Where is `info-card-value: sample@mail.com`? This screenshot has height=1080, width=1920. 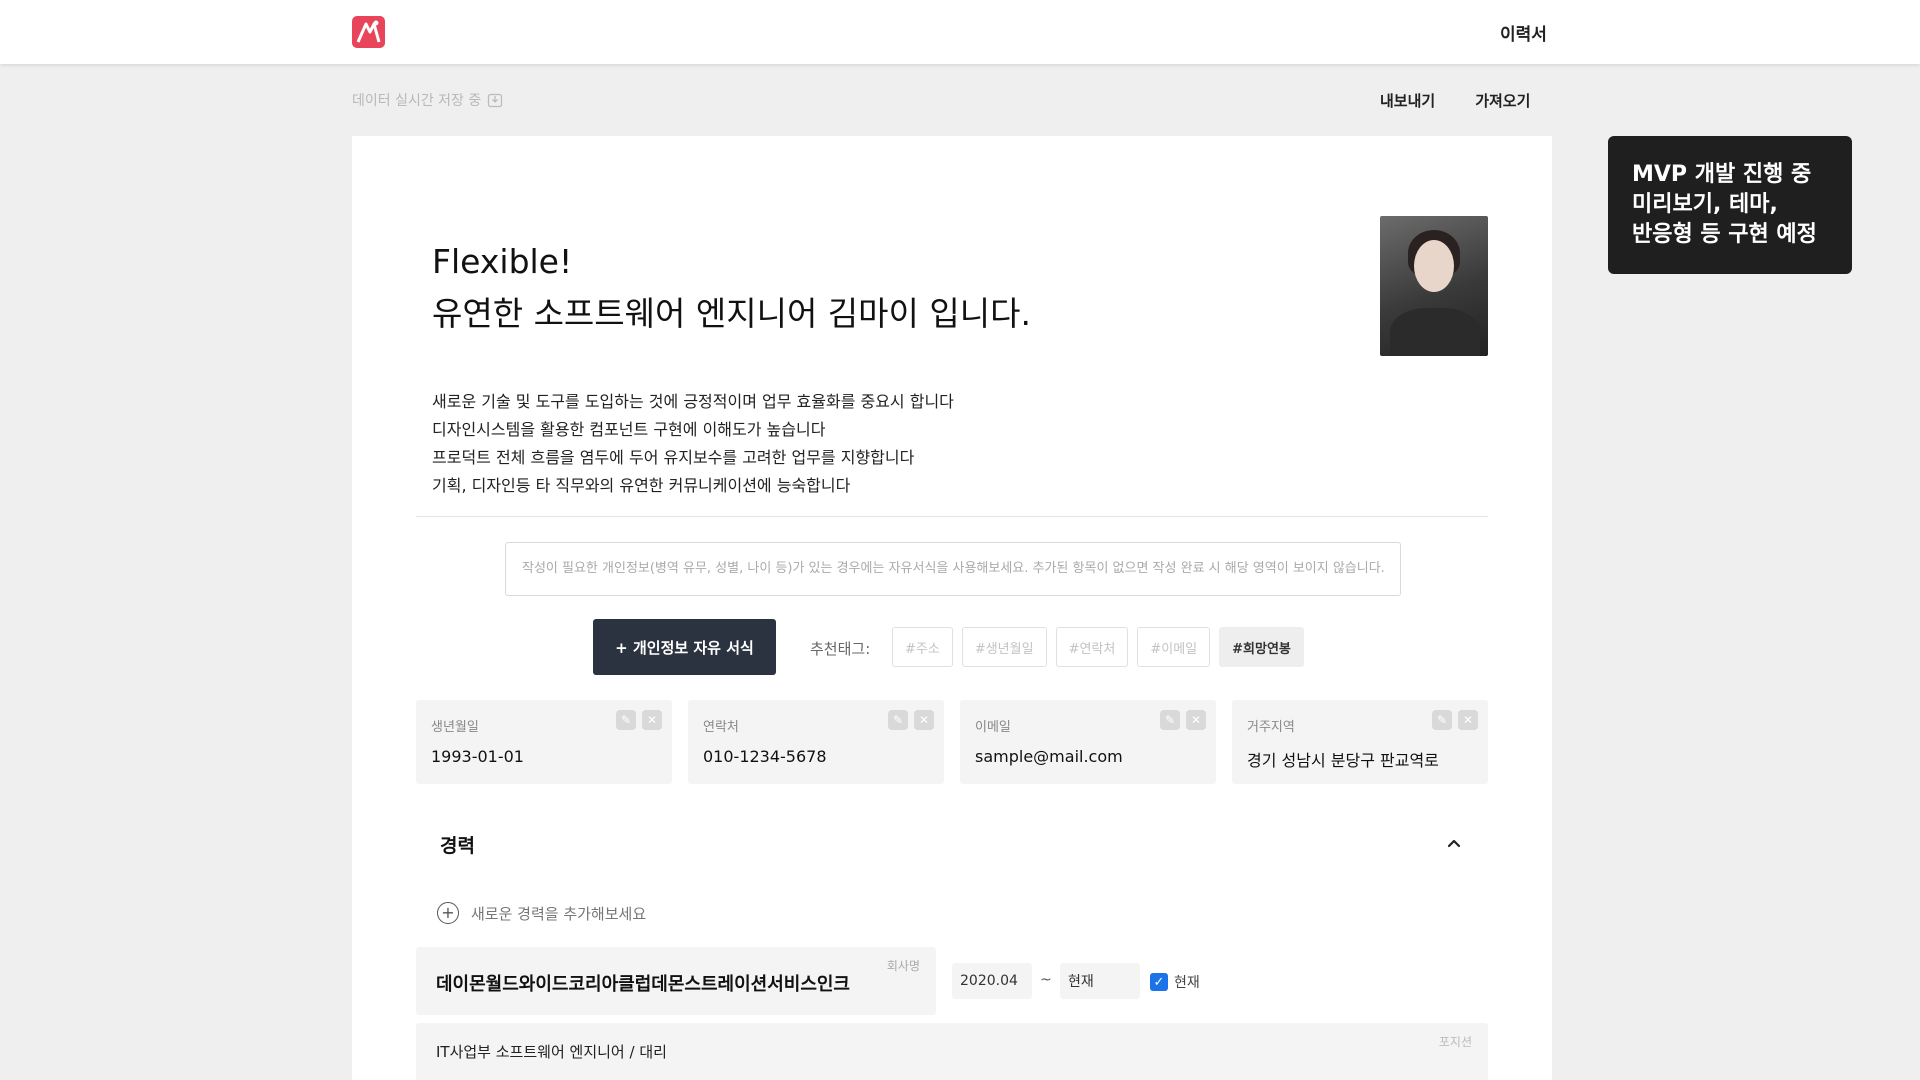 info-card-value: sample@mail.com is located at coordinates (1049, 756).